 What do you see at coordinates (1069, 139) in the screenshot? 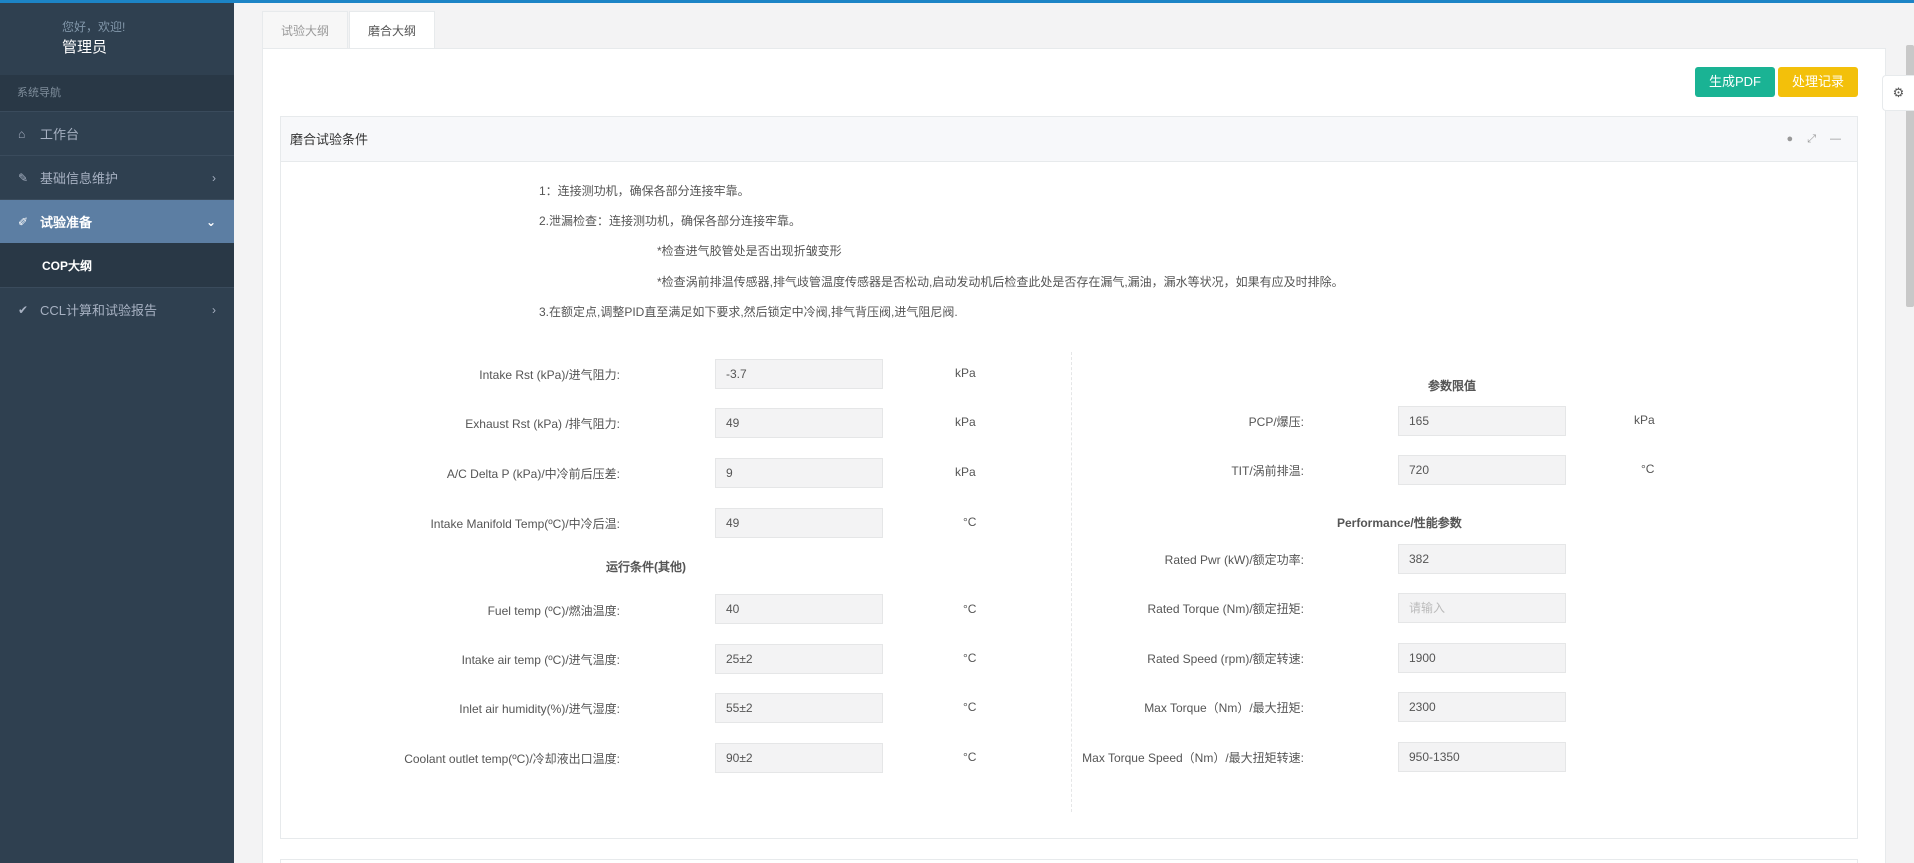
I see `box-title: 磨合试验条件 ● ⤢ —` at bounding box center [1069, 139].